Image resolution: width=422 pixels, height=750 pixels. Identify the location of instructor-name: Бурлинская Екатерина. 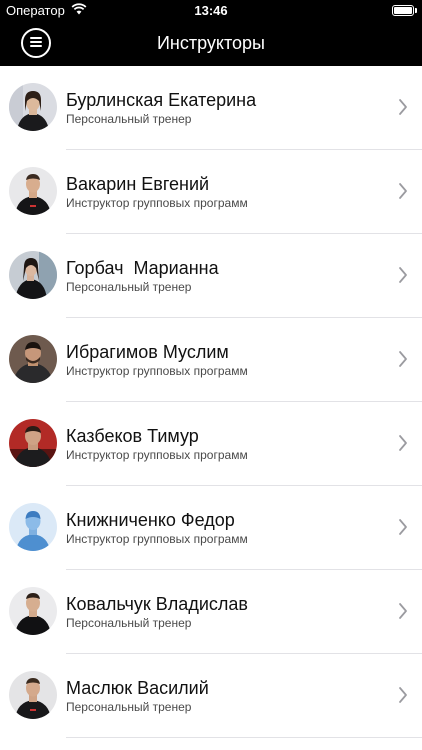
(161, 100).